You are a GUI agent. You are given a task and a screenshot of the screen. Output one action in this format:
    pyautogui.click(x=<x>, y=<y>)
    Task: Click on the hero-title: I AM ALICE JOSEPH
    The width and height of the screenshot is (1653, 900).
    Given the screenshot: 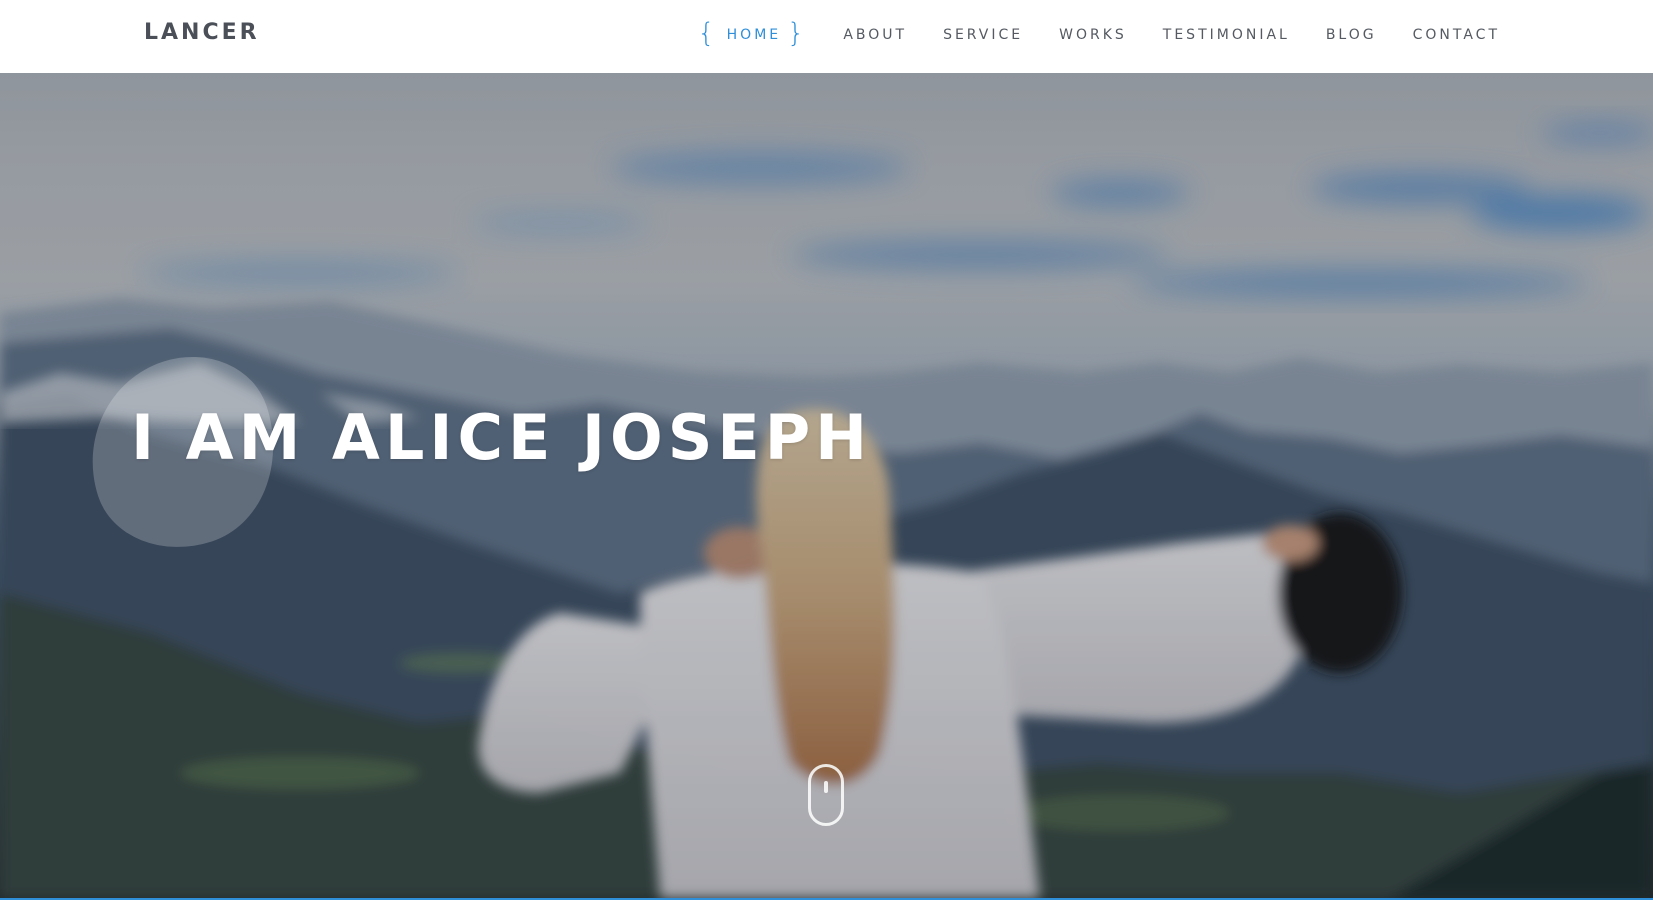 What is the action you would take?
    pyautogui.click(x=502, y=437)
    